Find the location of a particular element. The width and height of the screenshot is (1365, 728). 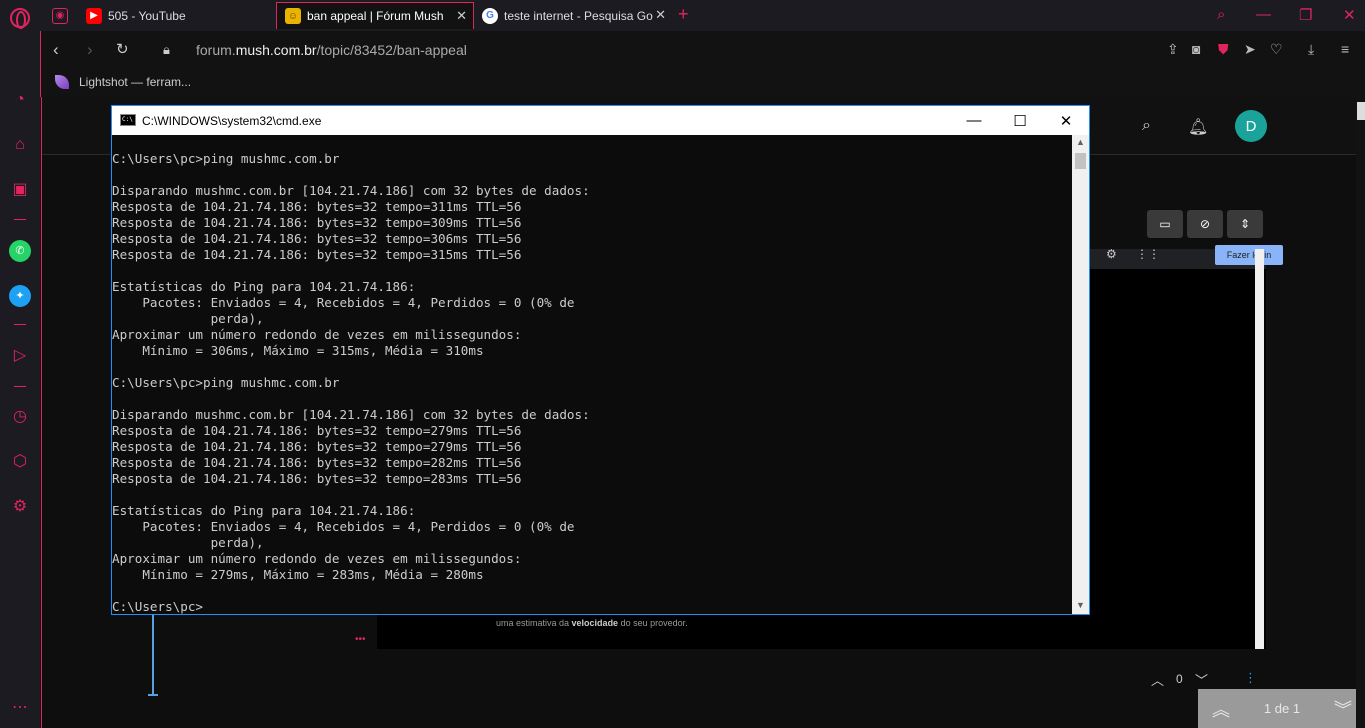

close-window-icon: ✕ is located at coordinates (1349, 15).